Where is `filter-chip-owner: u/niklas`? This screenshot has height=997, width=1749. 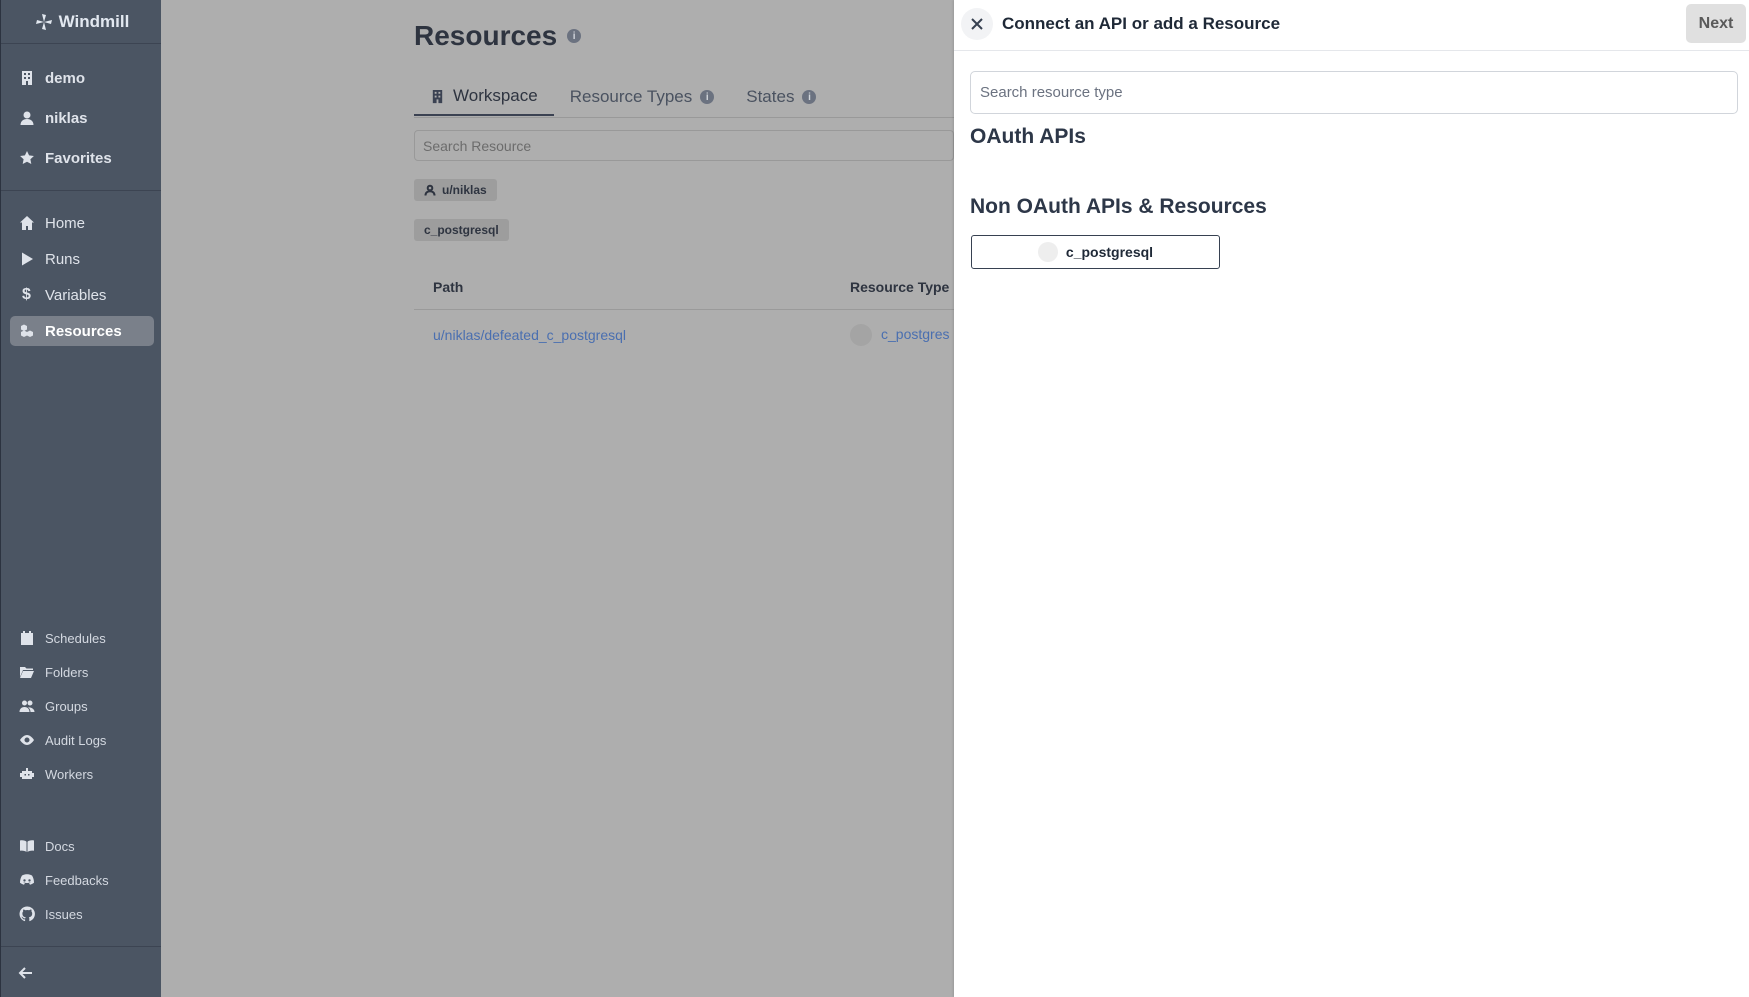 filter-chip-owner: u/niklas is located at coordinates (455, 190).